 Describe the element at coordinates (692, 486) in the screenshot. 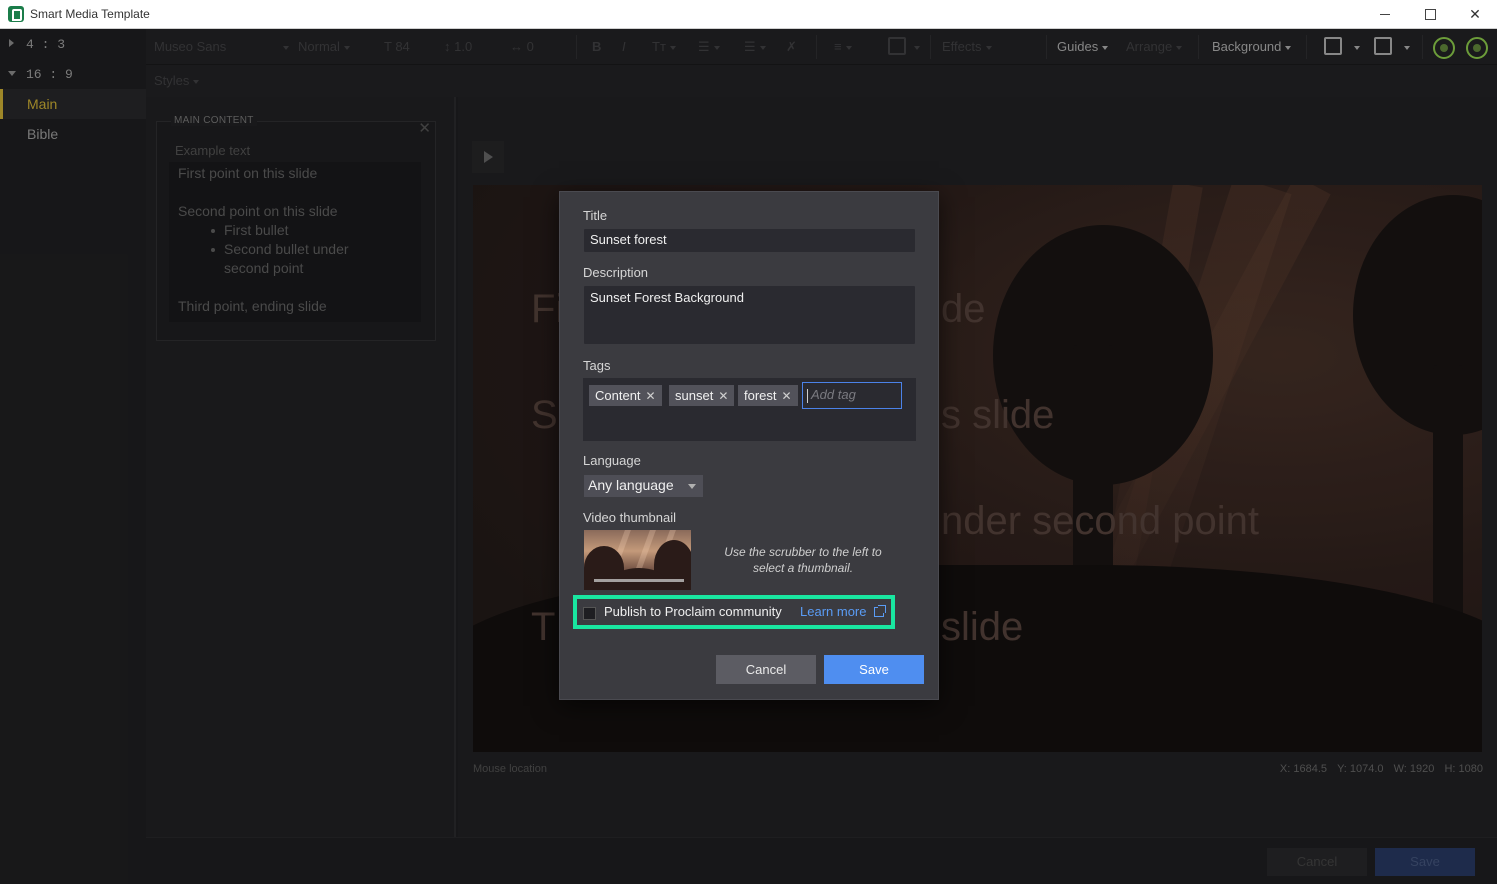

I see `chevron-down-icon` at that location.